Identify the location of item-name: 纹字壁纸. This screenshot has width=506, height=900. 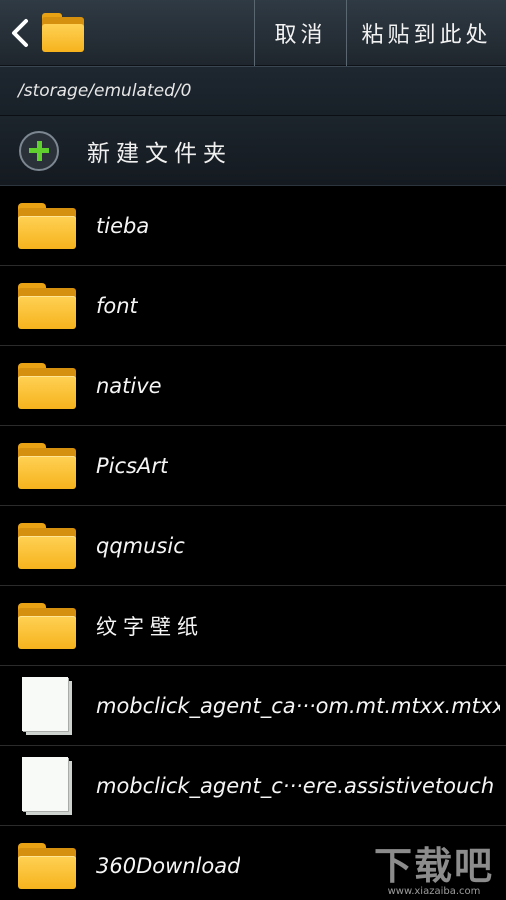
(150, 626).